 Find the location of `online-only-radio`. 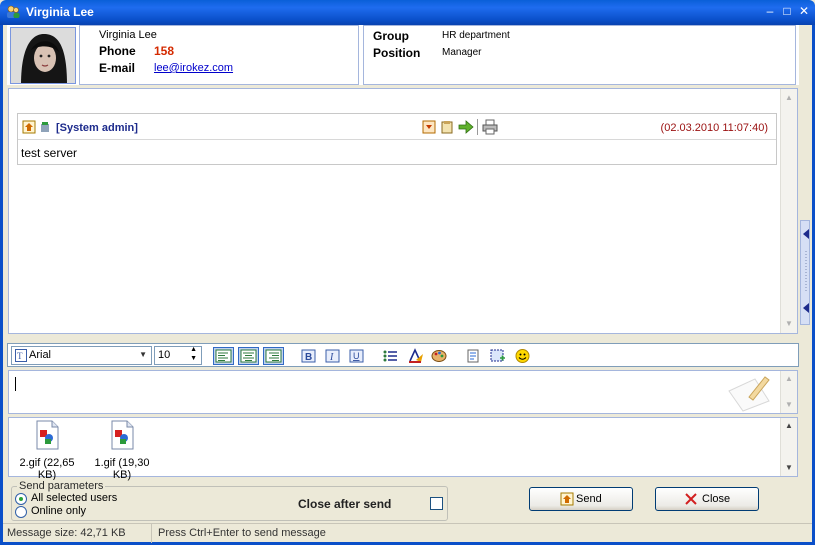

online-only-radio is located at coordinates (21, 512).